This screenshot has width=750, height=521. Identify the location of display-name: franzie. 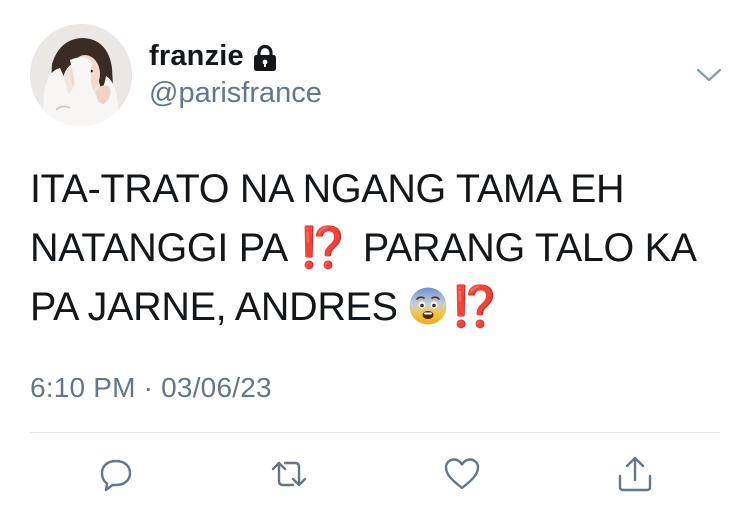
(196, 56).